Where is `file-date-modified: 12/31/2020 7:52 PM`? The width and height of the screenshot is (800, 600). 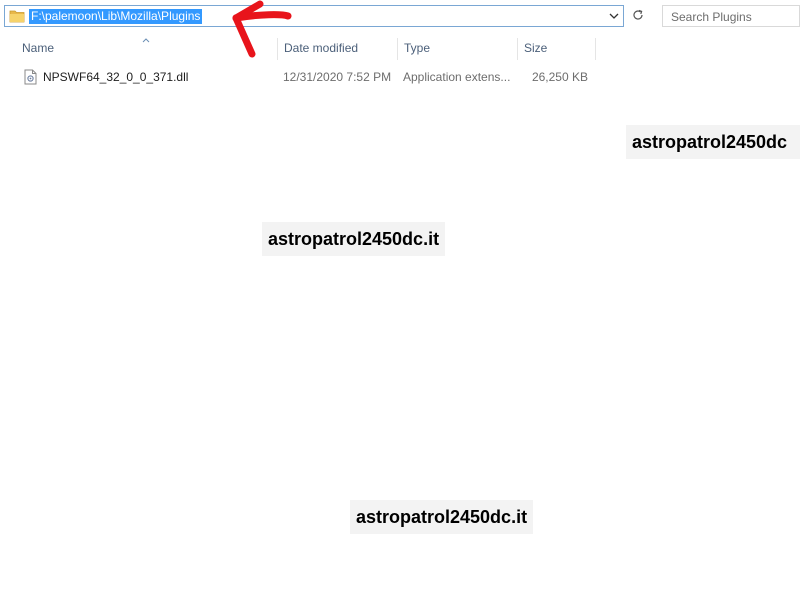
file-date-modified: 12/31/2020 7:52 PM is located at coordinates (337, 77).